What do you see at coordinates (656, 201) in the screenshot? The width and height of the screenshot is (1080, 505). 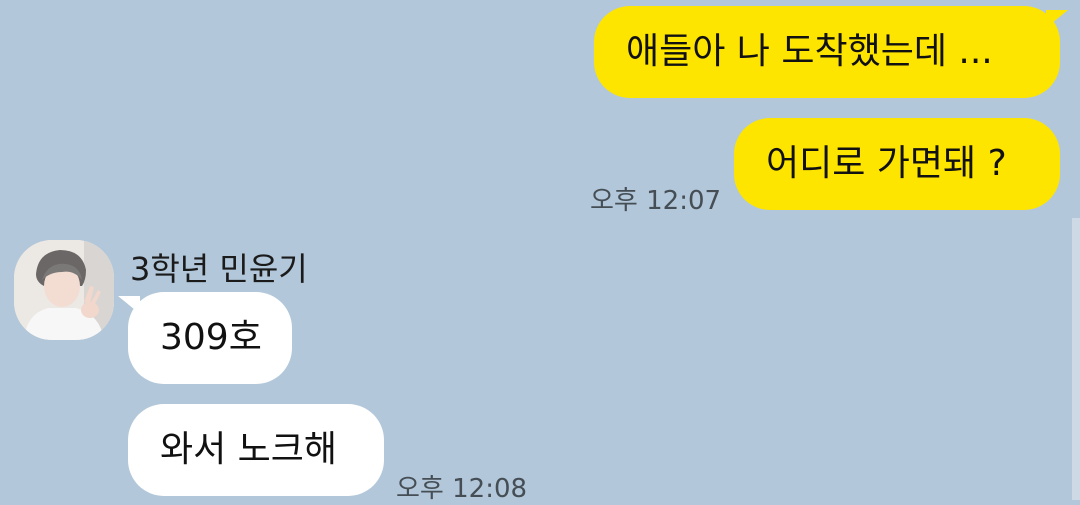 I see `sent-timestamp: 오후 12:07` at bounding box center [656, 201].